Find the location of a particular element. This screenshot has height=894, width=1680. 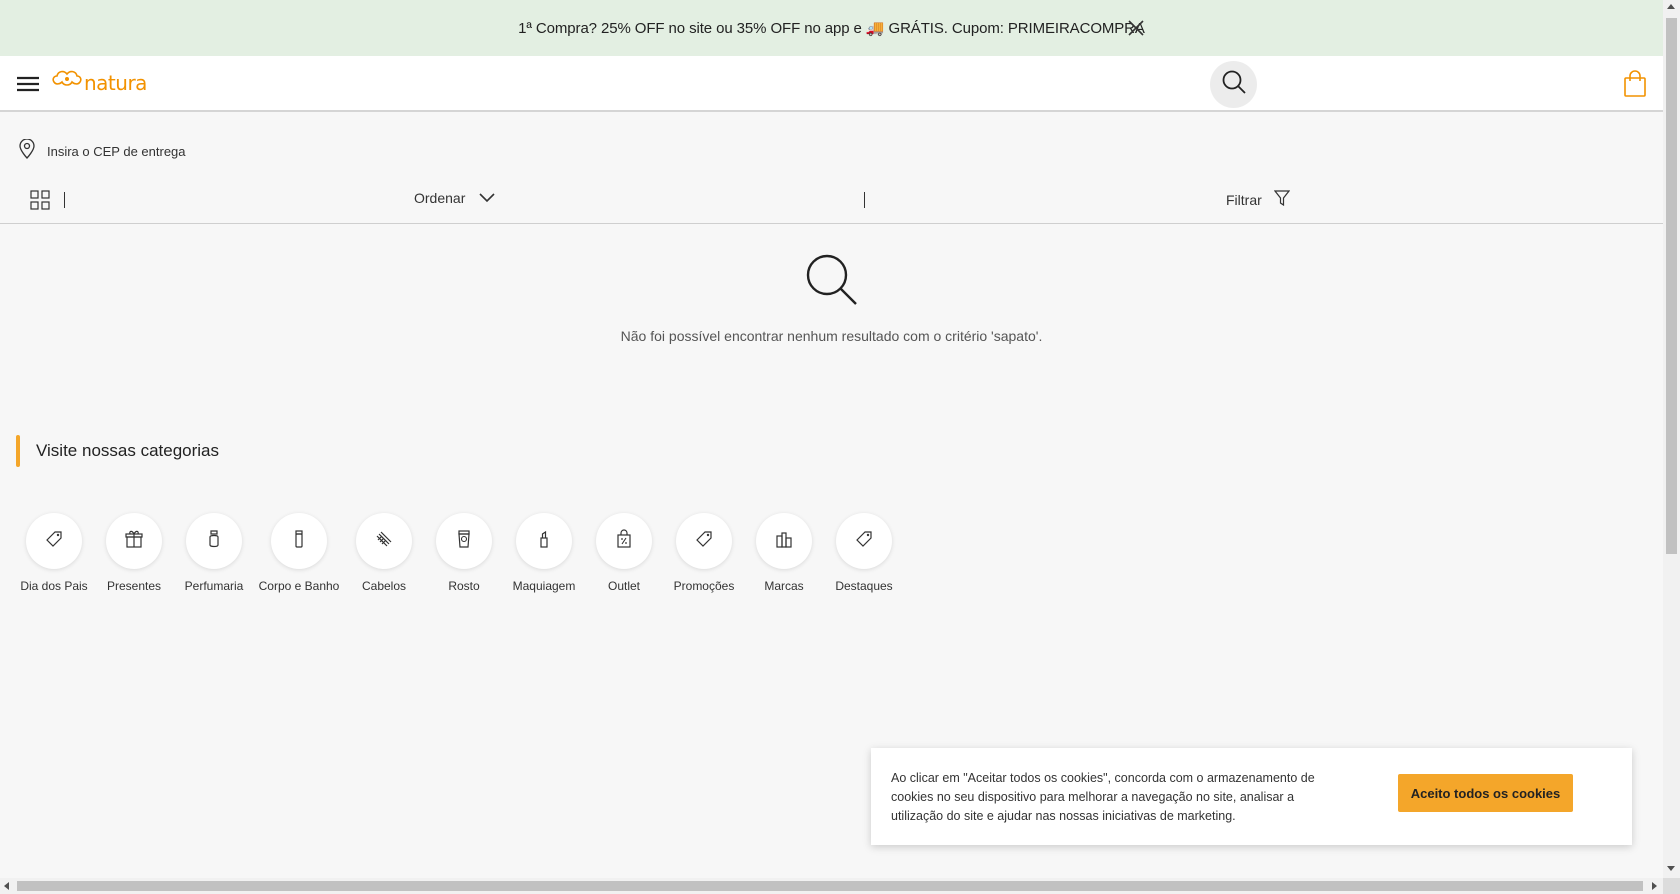

category-label: Marcas is located at coordinates (784, 586).